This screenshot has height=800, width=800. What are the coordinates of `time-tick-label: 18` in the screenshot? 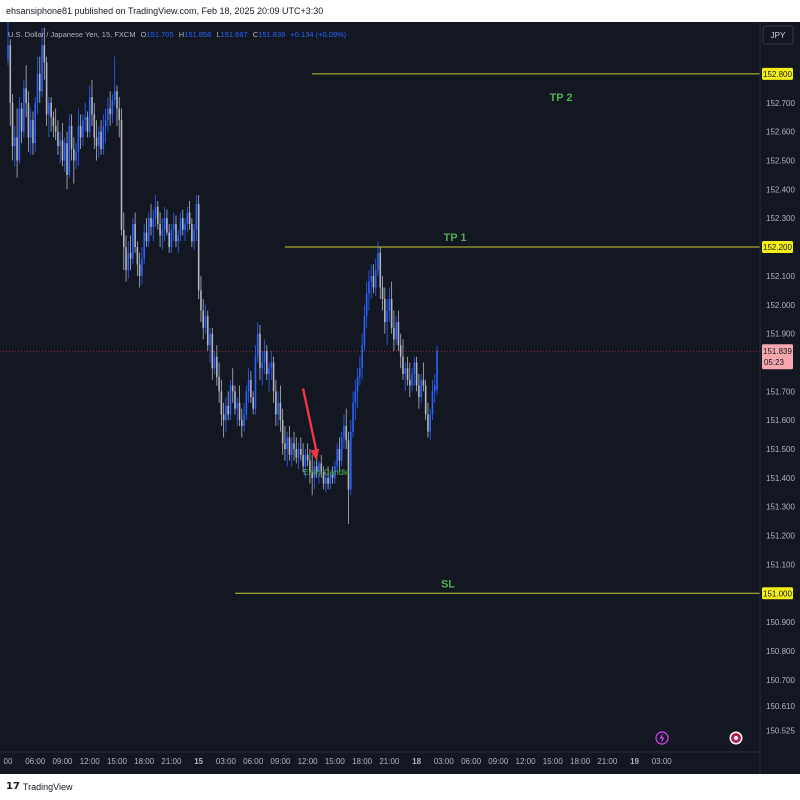 It's located at (416, 761).